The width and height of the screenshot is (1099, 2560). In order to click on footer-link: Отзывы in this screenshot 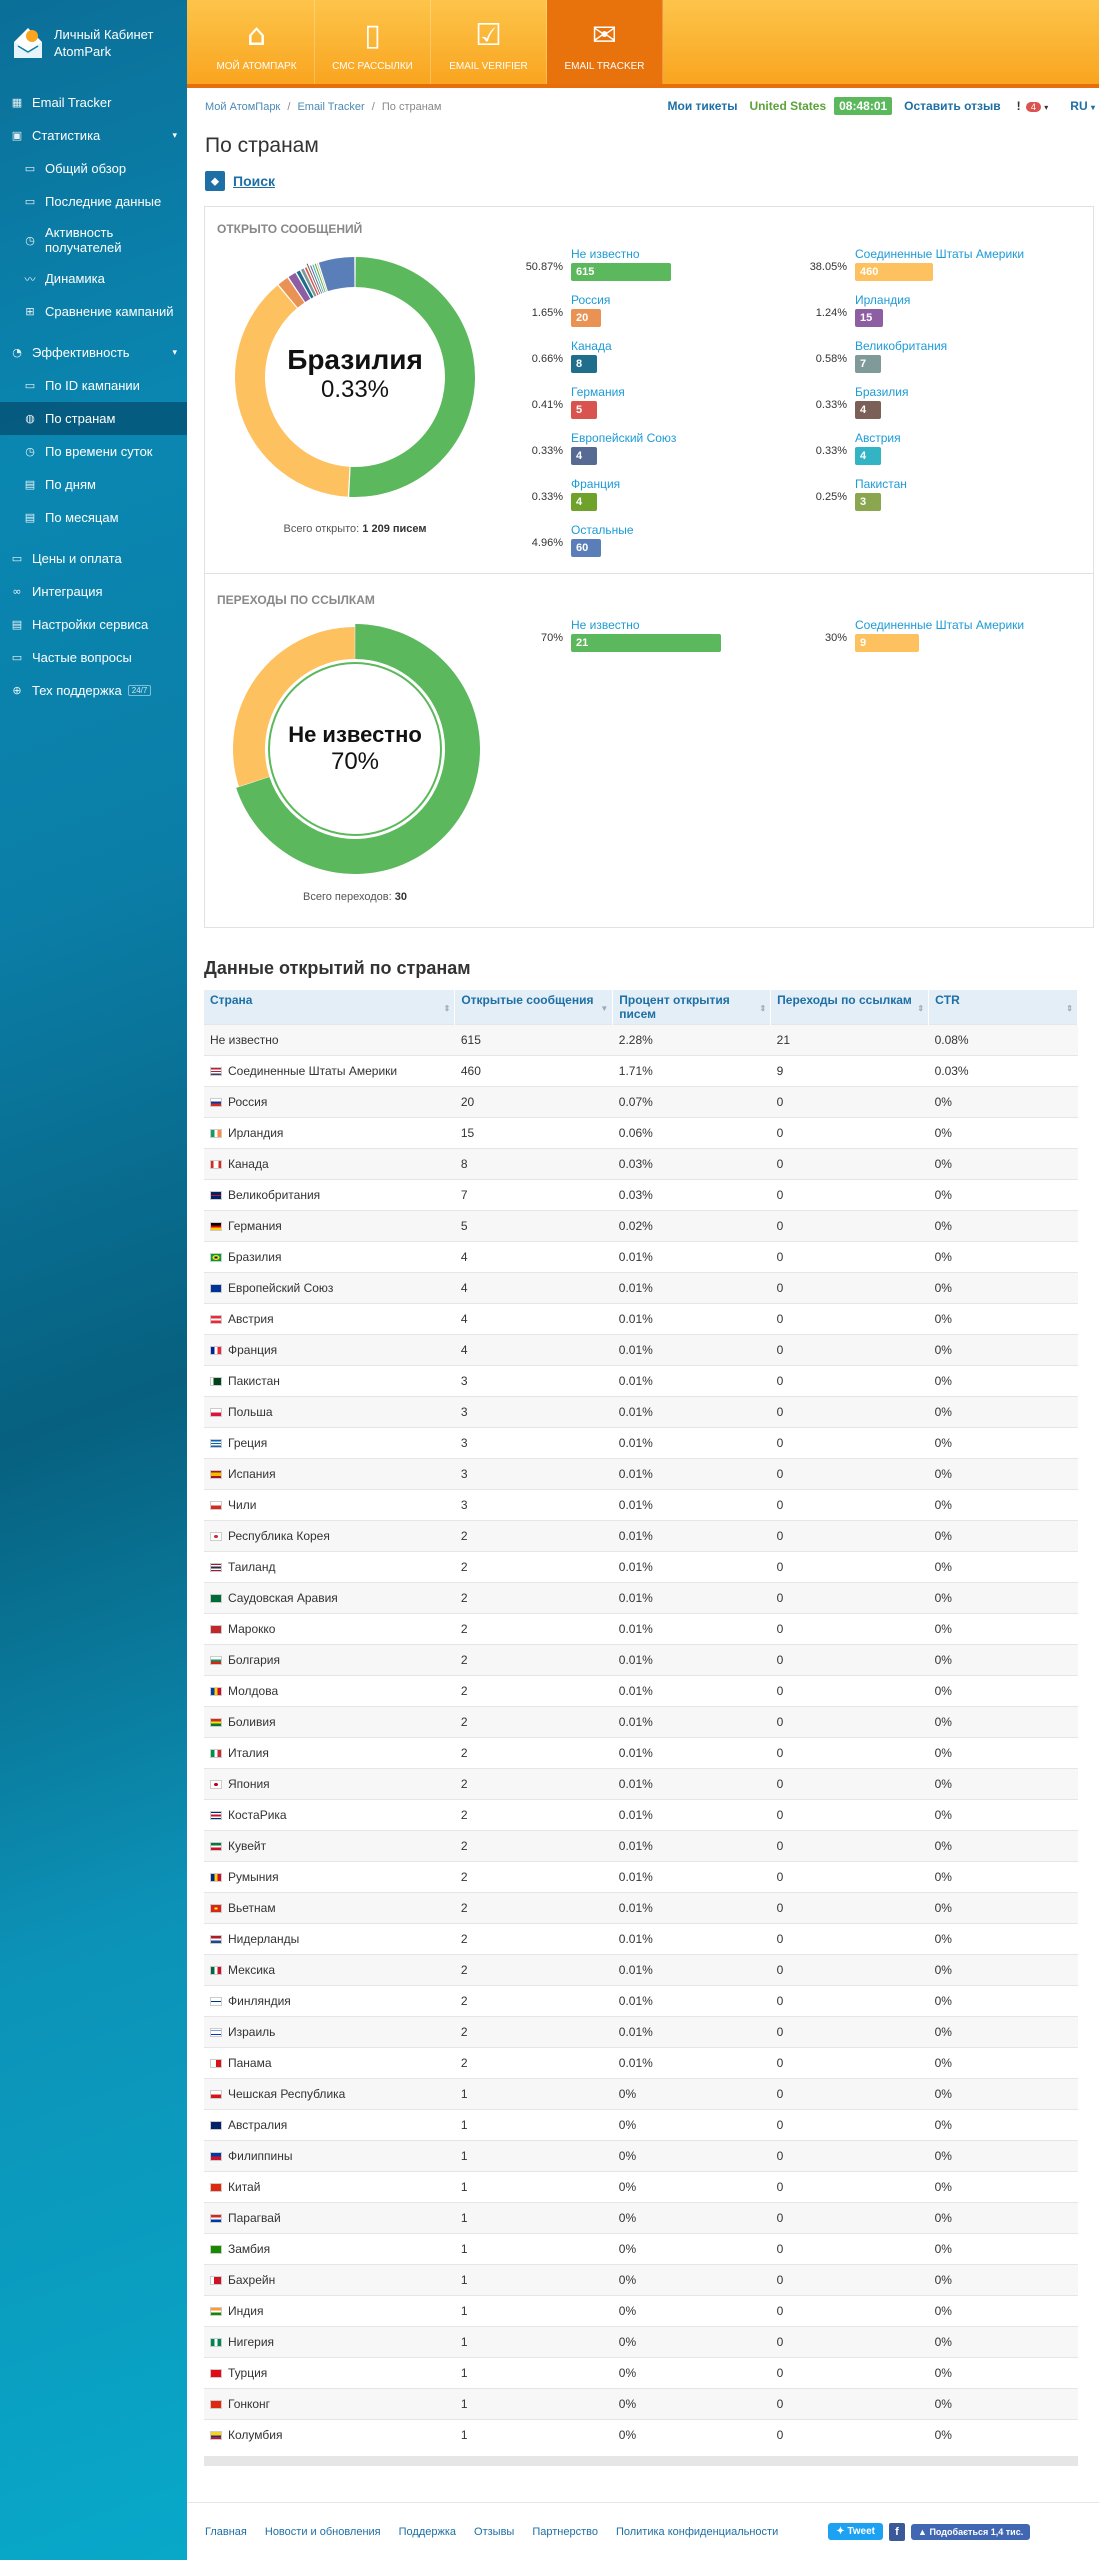, I will do `click(494, 2532)`.